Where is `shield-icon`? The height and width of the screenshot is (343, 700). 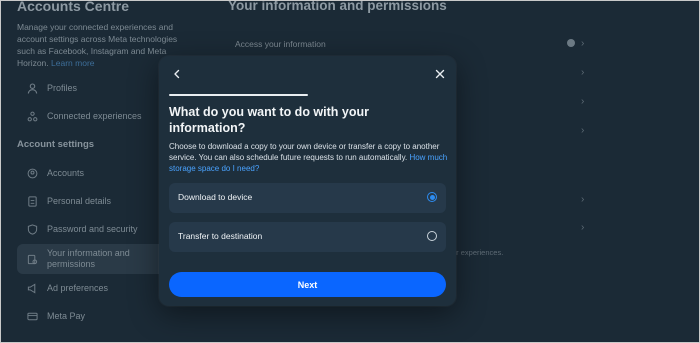
shield-icon is located at coordinates (32, 229).